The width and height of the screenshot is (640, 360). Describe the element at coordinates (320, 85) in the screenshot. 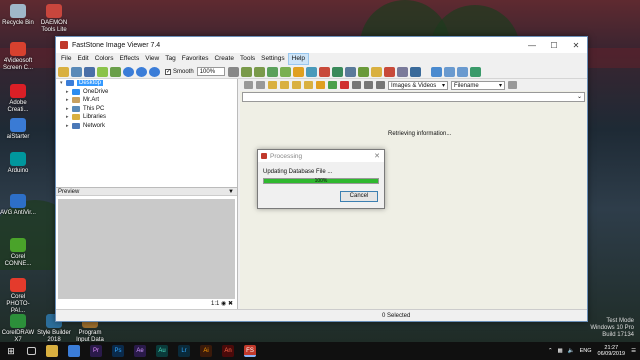

I see `favorite-icon` at that location.